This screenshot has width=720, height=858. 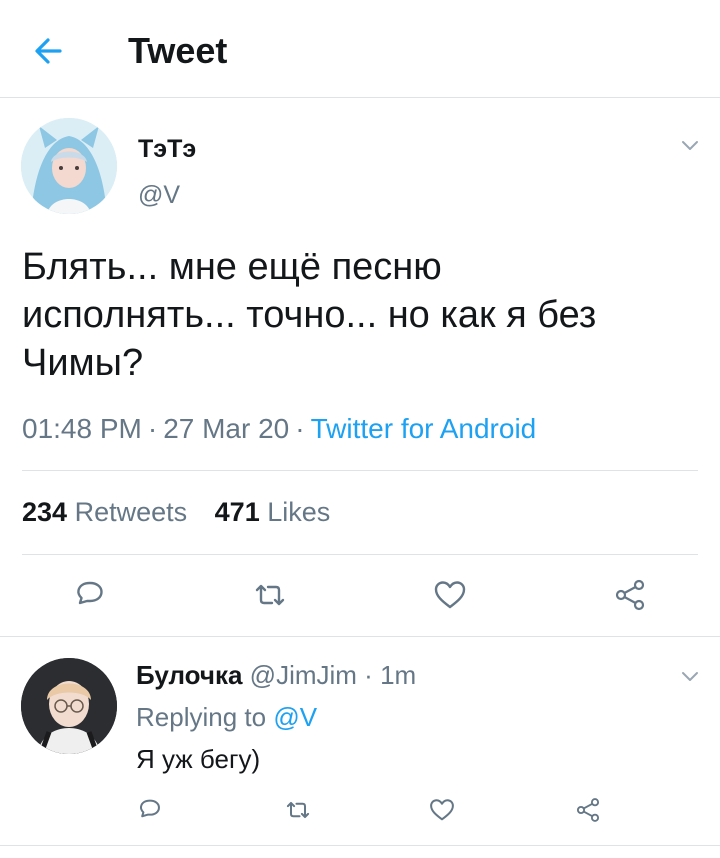 What do you see at coordinates (303, 675) in the screenshot?
I see `reply-handle: @JimJim` at bounding box center [303, 675].